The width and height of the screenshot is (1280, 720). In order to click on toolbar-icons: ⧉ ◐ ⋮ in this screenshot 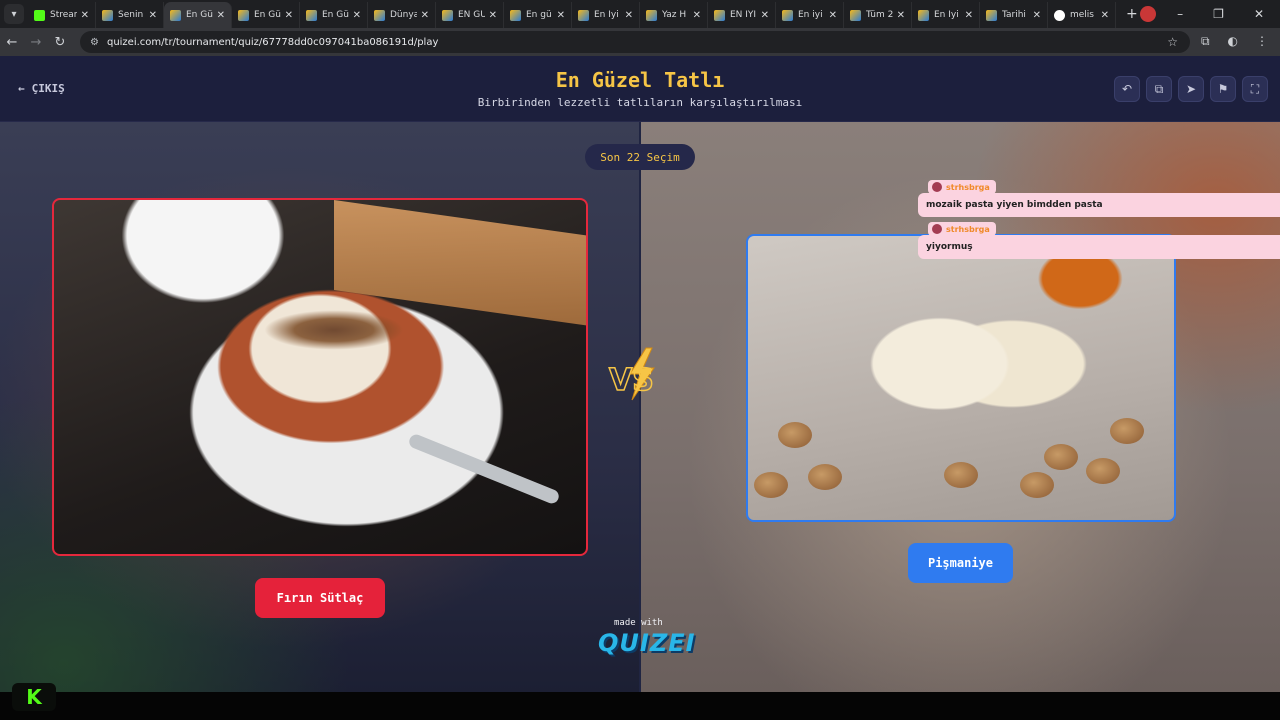, I will do `click(1234, 41)`.